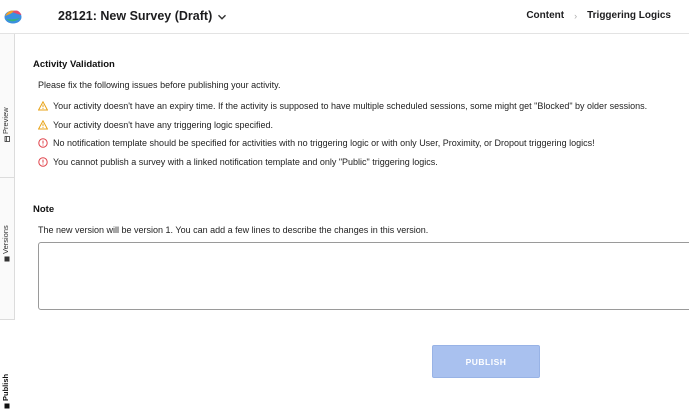 This screenshot has height=411, width=689. What do you see at coordinates (6, 139) in the screenshot?
I see `calendar-icon` at bounding box center [6, 139].